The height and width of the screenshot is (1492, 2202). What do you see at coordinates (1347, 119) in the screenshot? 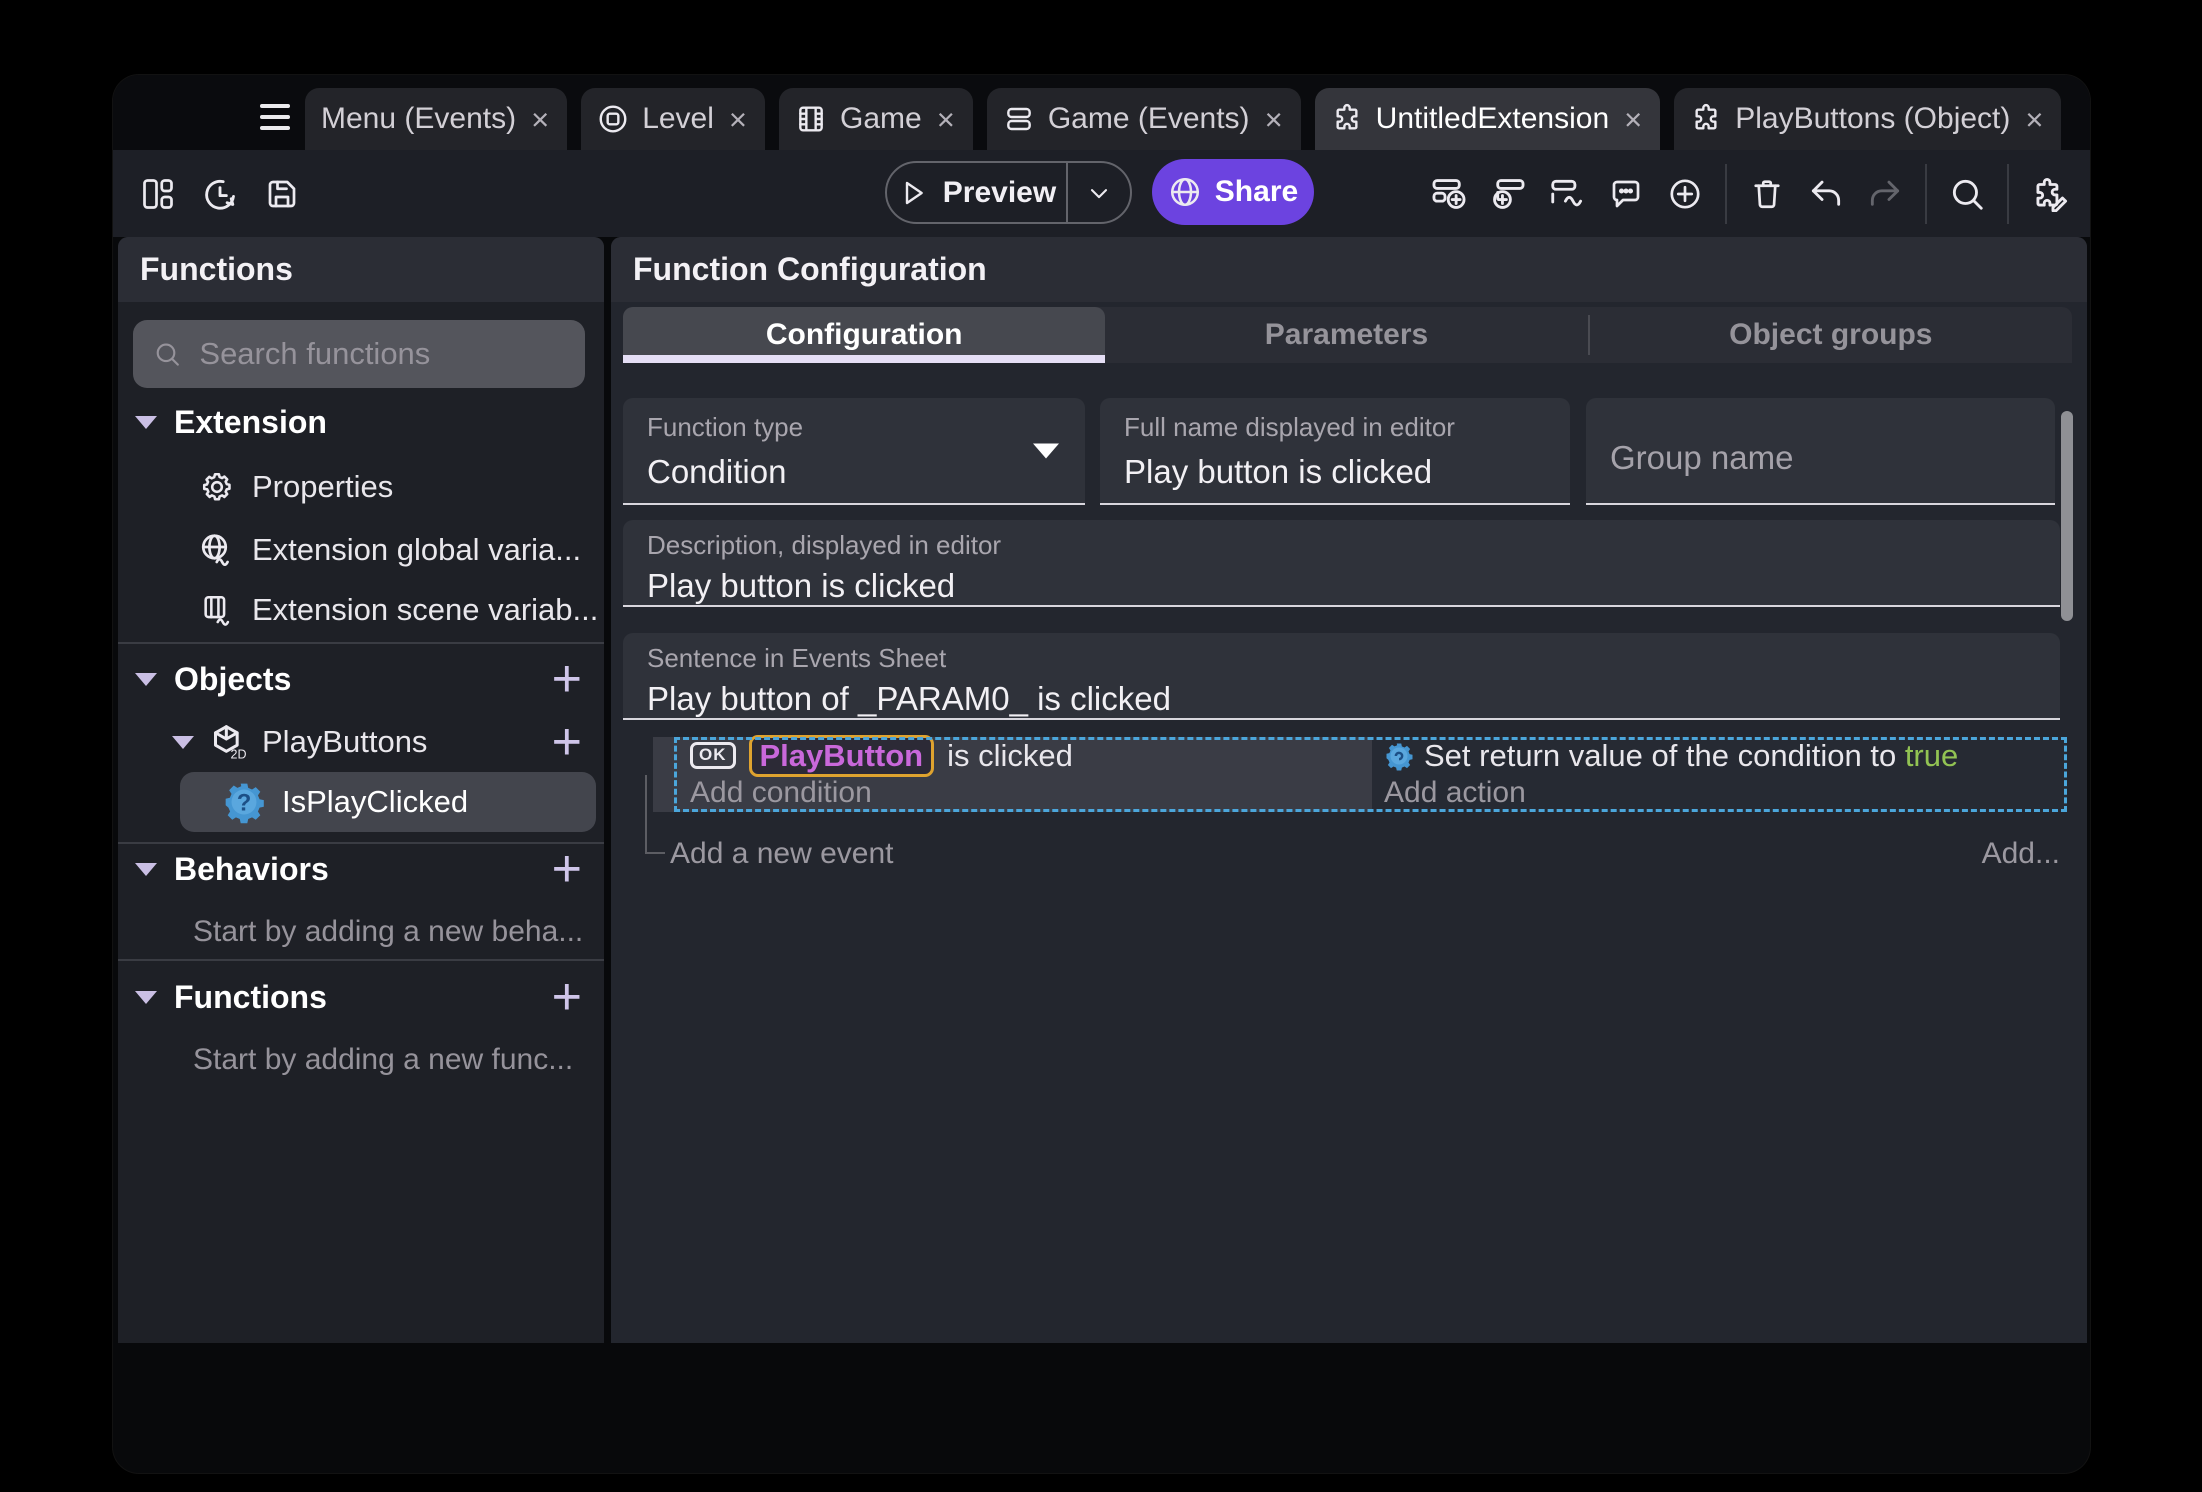
I see `extension-puzzle-icon` at bounding box center [1347, 119].